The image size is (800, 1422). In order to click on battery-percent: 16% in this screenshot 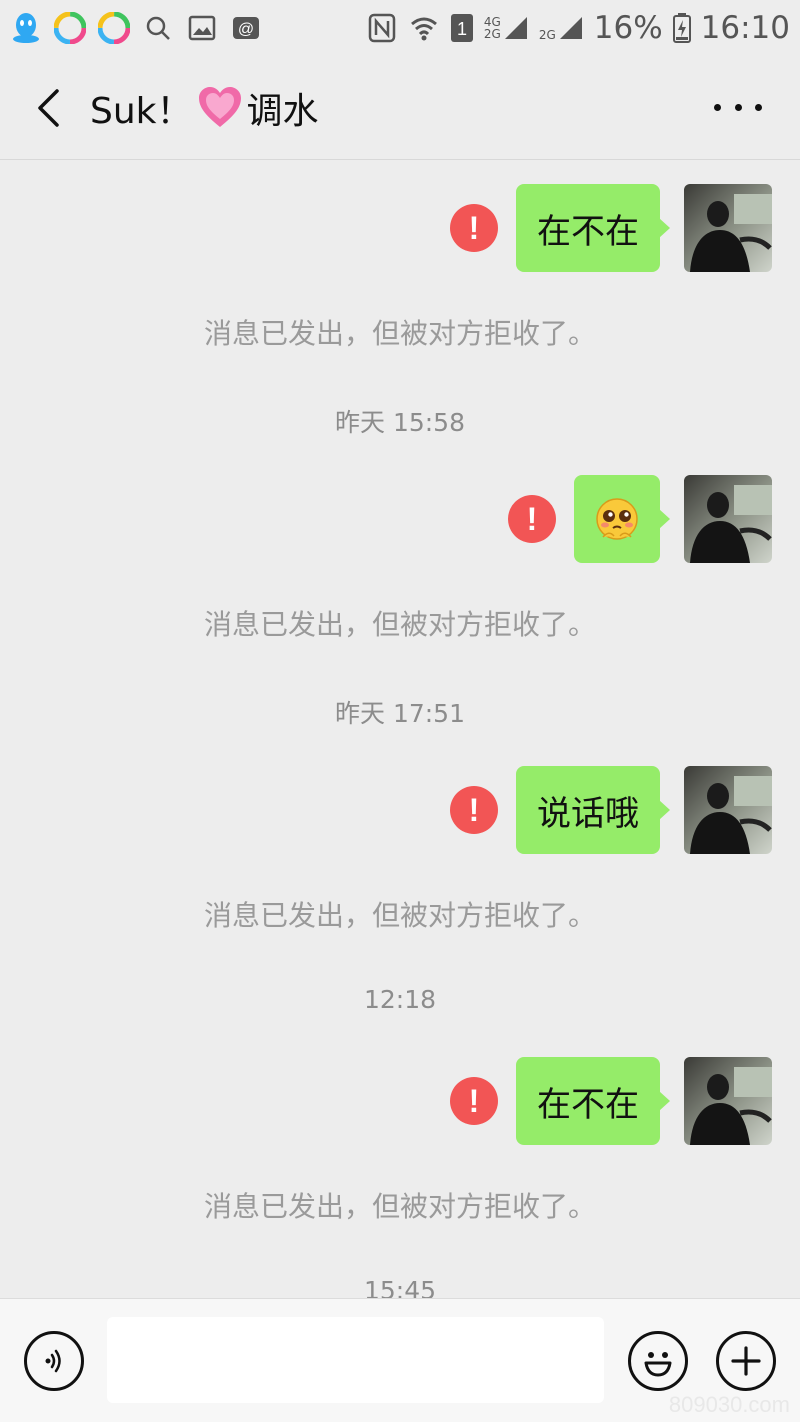, I will do `click(628, 28)`.